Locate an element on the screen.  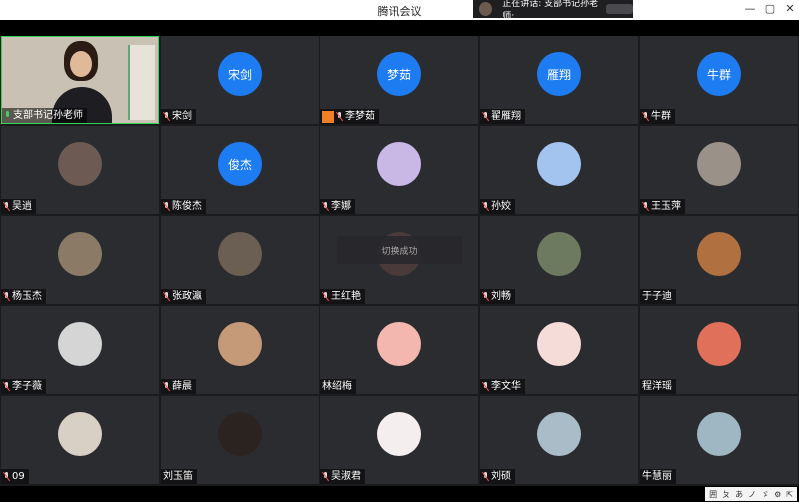
participant-name-tag: 李子薇 is located at coordinates (23, 386).